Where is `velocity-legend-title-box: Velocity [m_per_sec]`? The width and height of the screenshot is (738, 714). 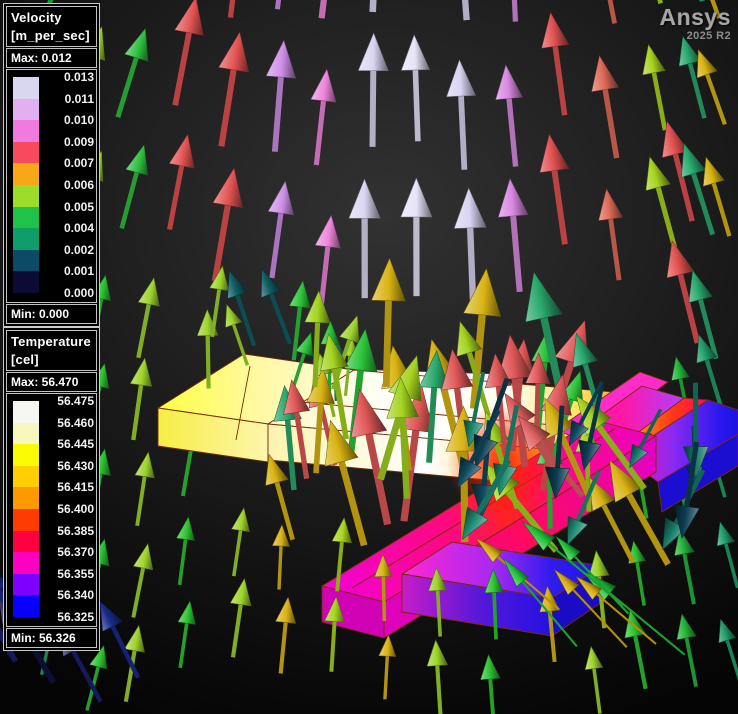
velocity-legend-title-box: Velocity [m_per_sec] is located at coordinates (51, 27).